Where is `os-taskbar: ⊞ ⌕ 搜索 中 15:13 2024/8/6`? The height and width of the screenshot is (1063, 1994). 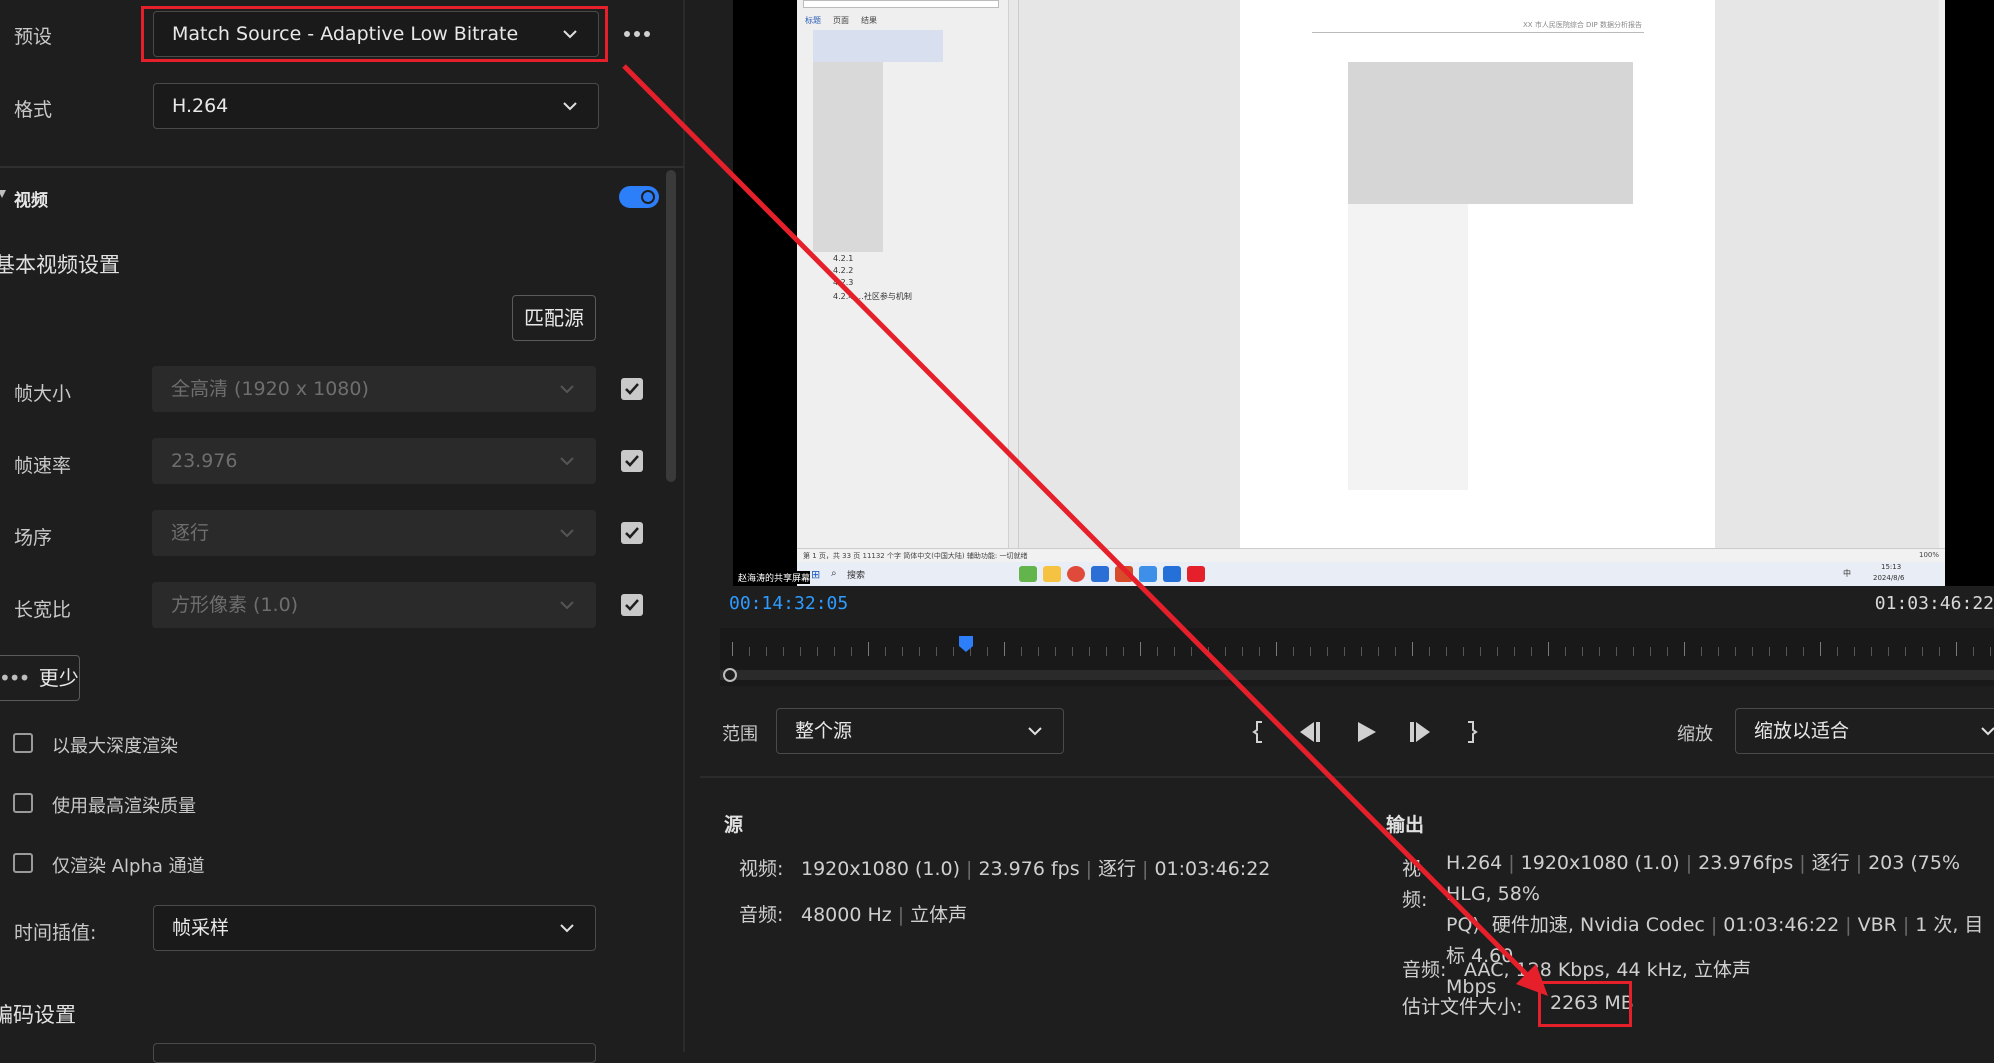
os-taskbar: ⊞ ⌕ 搜索 中 15:13 2024/8/6 is located at coordinates (1371, 574).